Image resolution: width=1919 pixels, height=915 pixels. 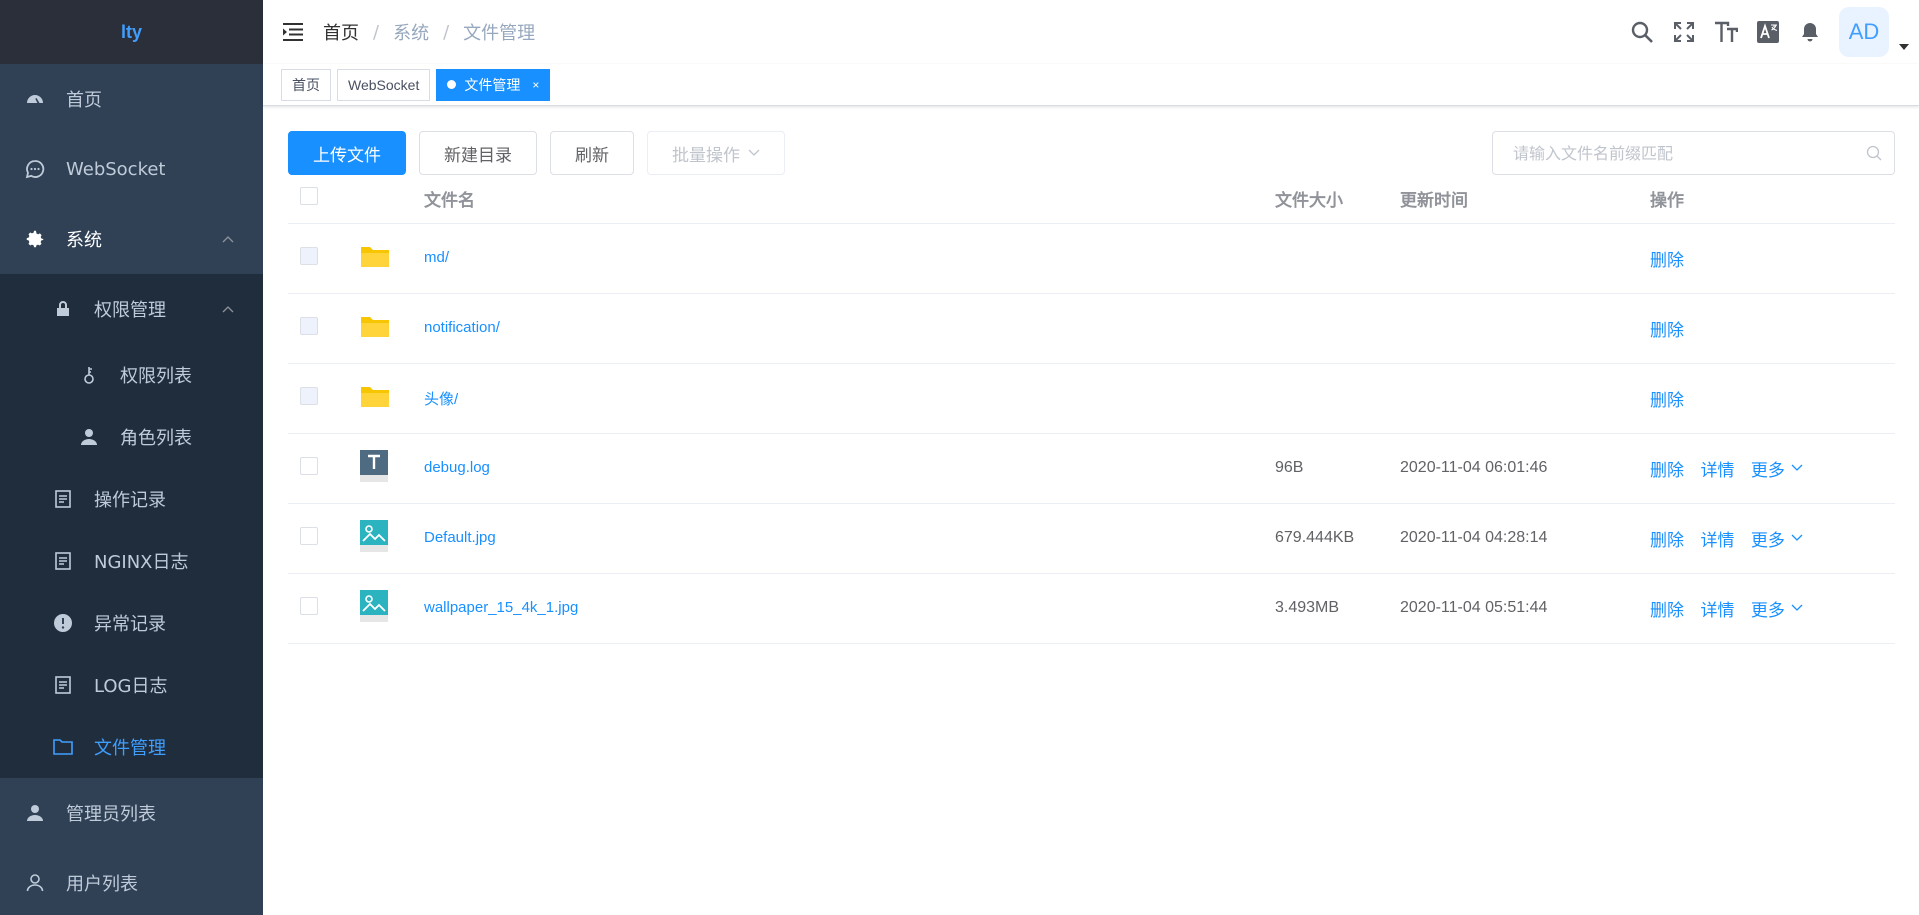 I want to click on sidebar-item-admin-list: 管理员列表, so click(x=131, y=813).